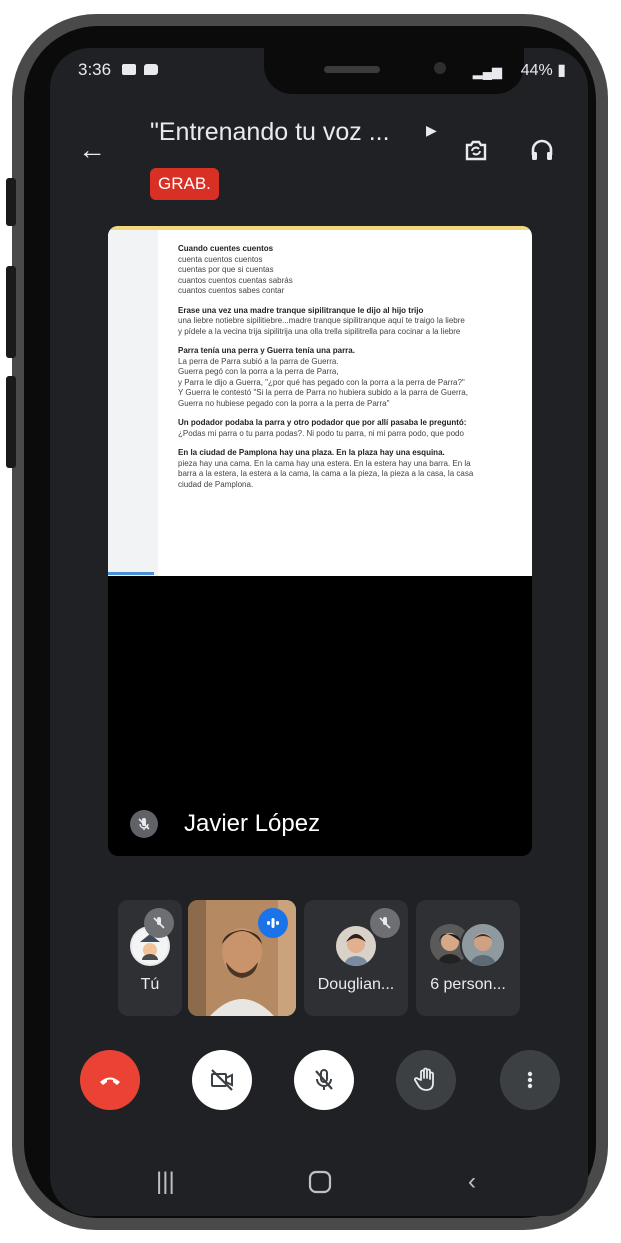 Image resolution: width=621 pixels, height=1243 pixels. I want to click on camera-toggle-button, so click(222, 1080).